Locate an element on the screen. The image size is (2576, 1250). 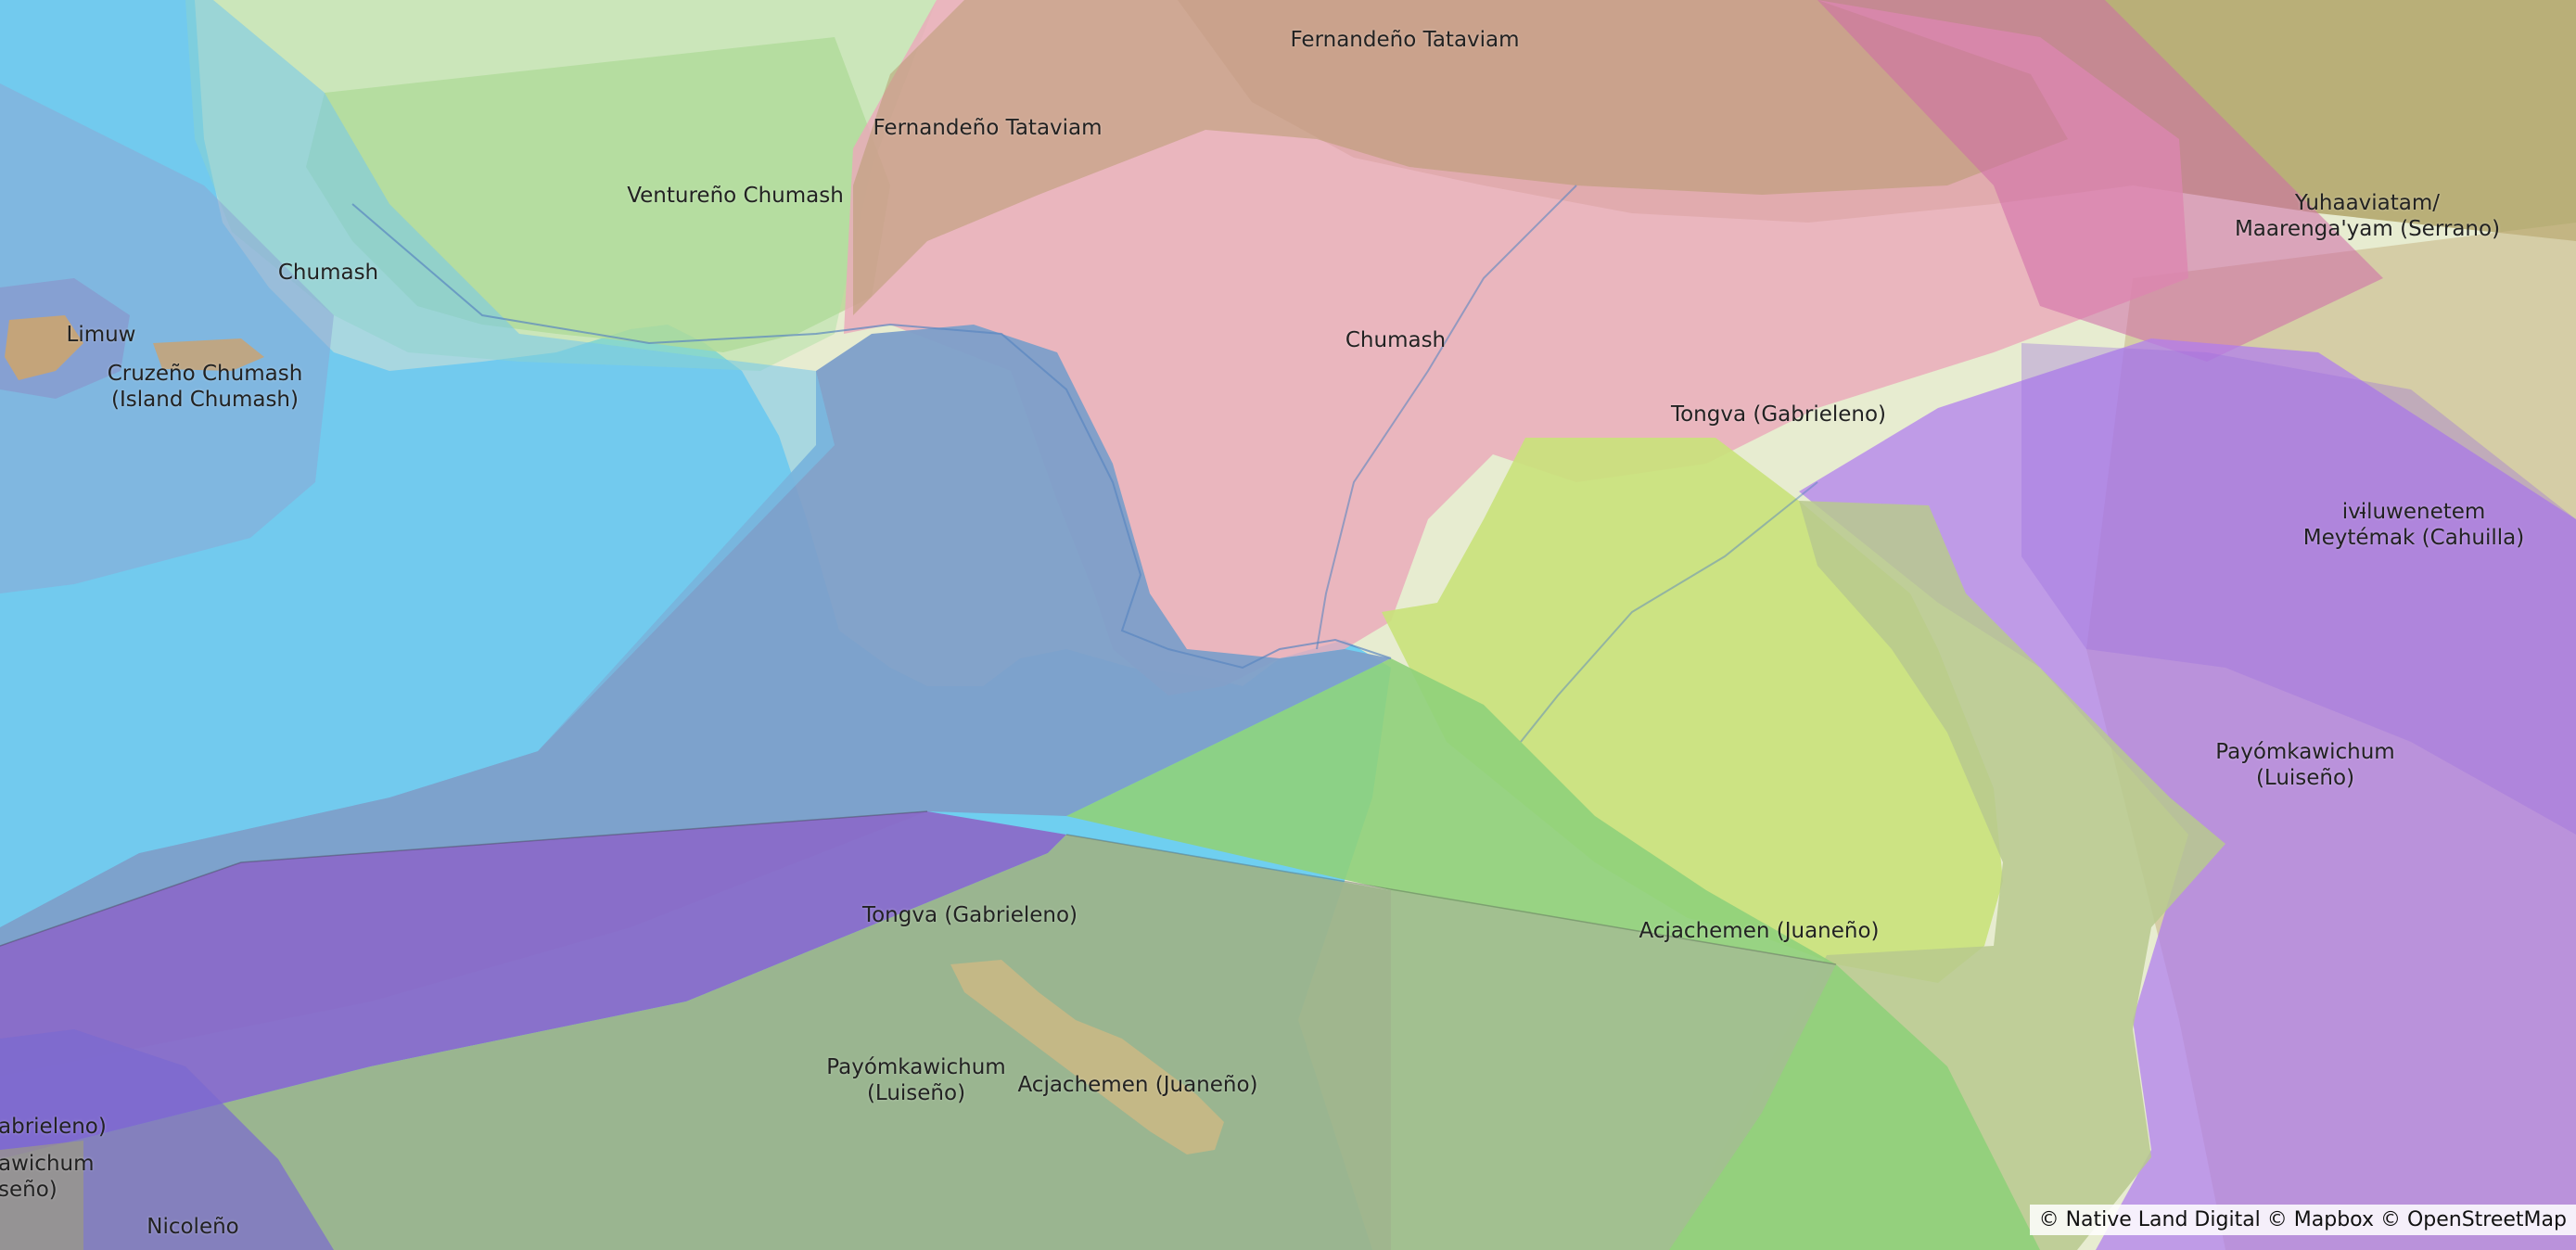
label-tongva-south: Tongva (Gabrieleno) is located at coordinates (970, 915).